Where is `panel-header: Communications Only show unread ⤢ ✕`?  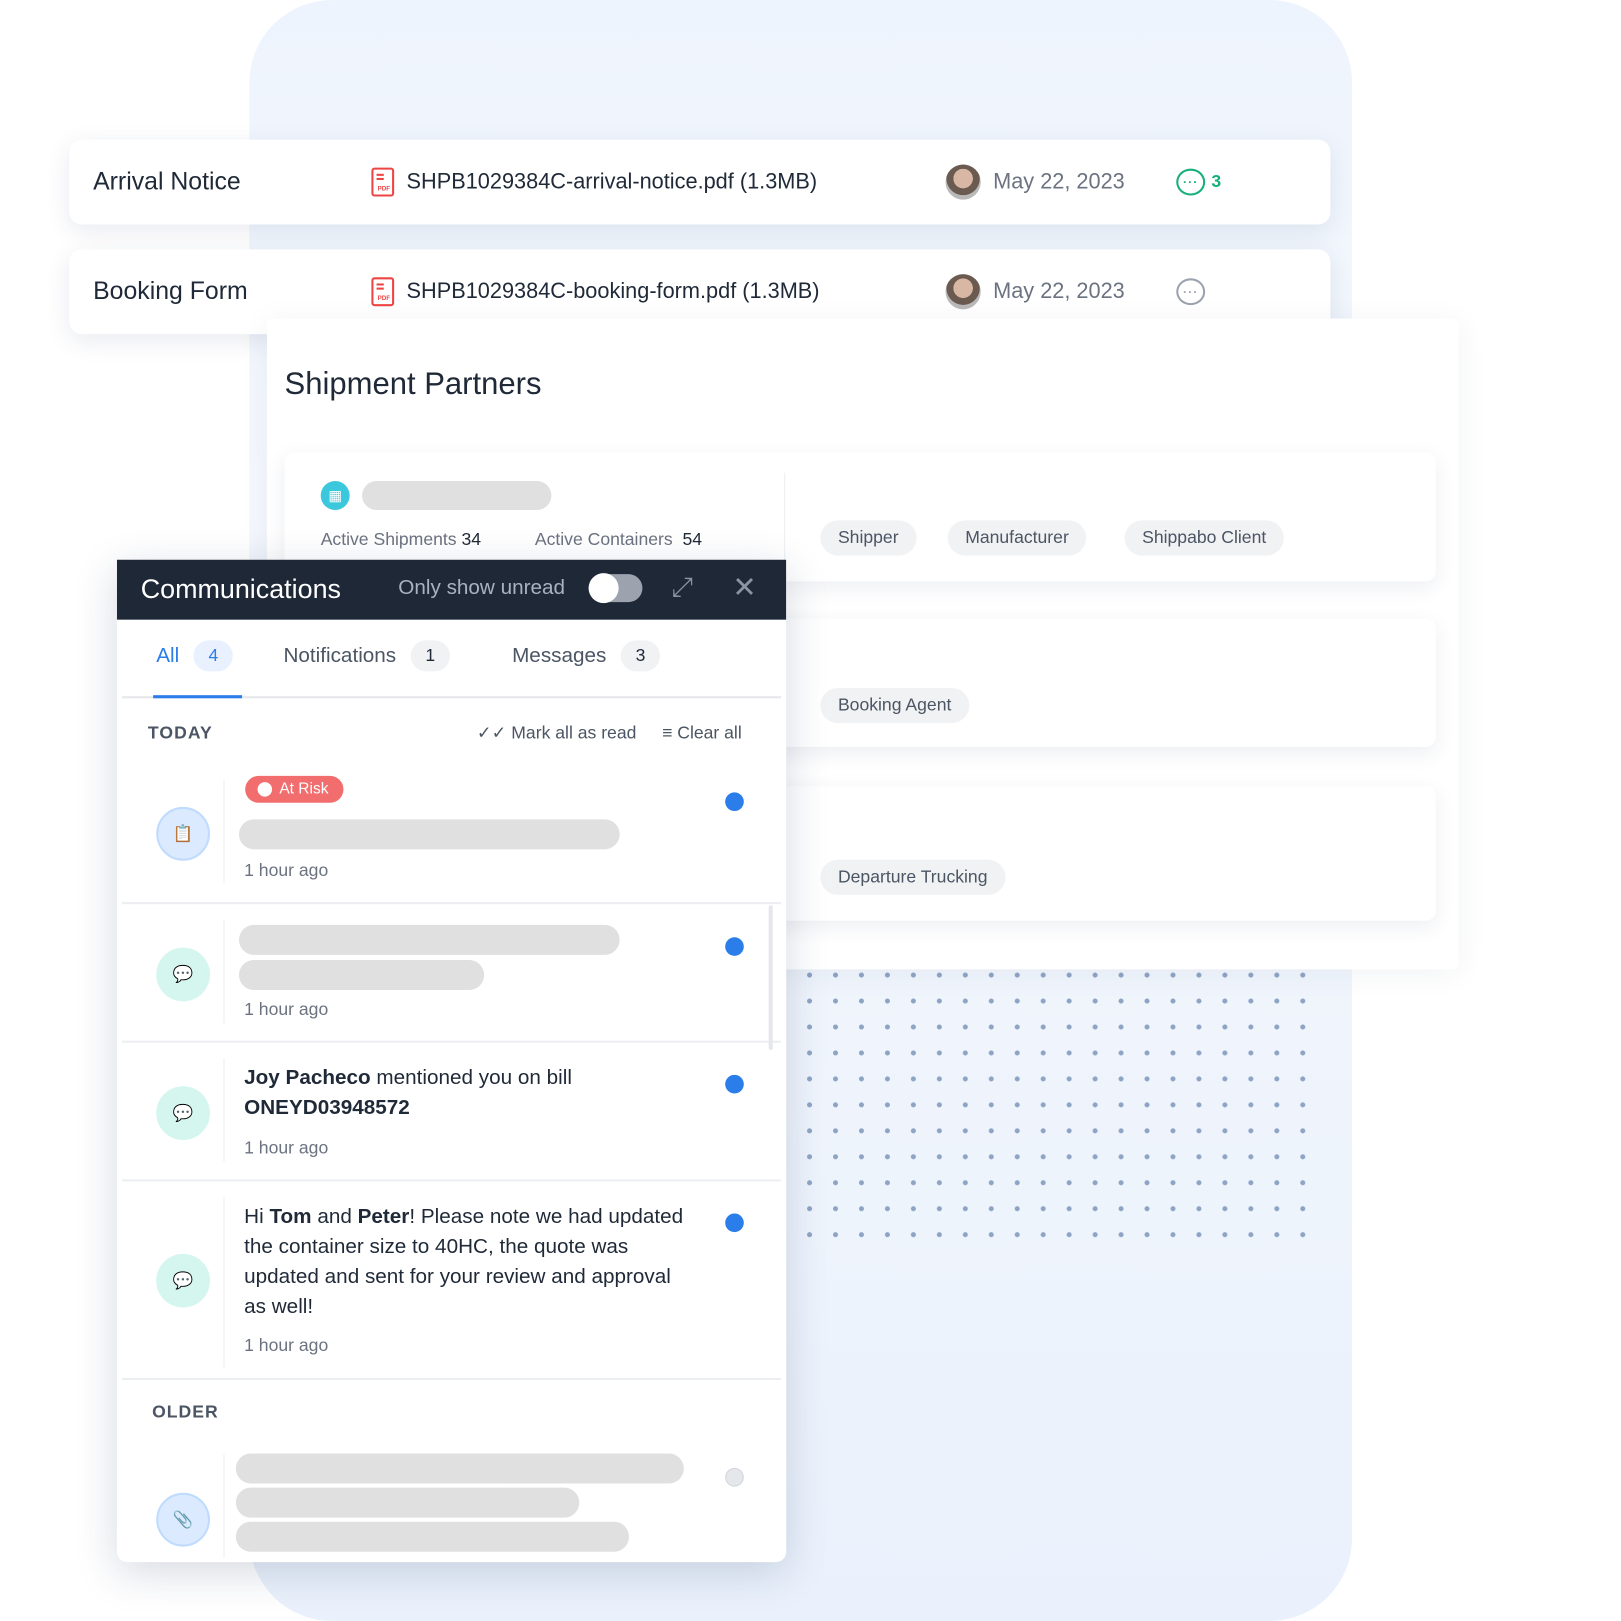 panel-header: Communications Only show unread ⤢ ✕ is located at coordinates (451, 589).